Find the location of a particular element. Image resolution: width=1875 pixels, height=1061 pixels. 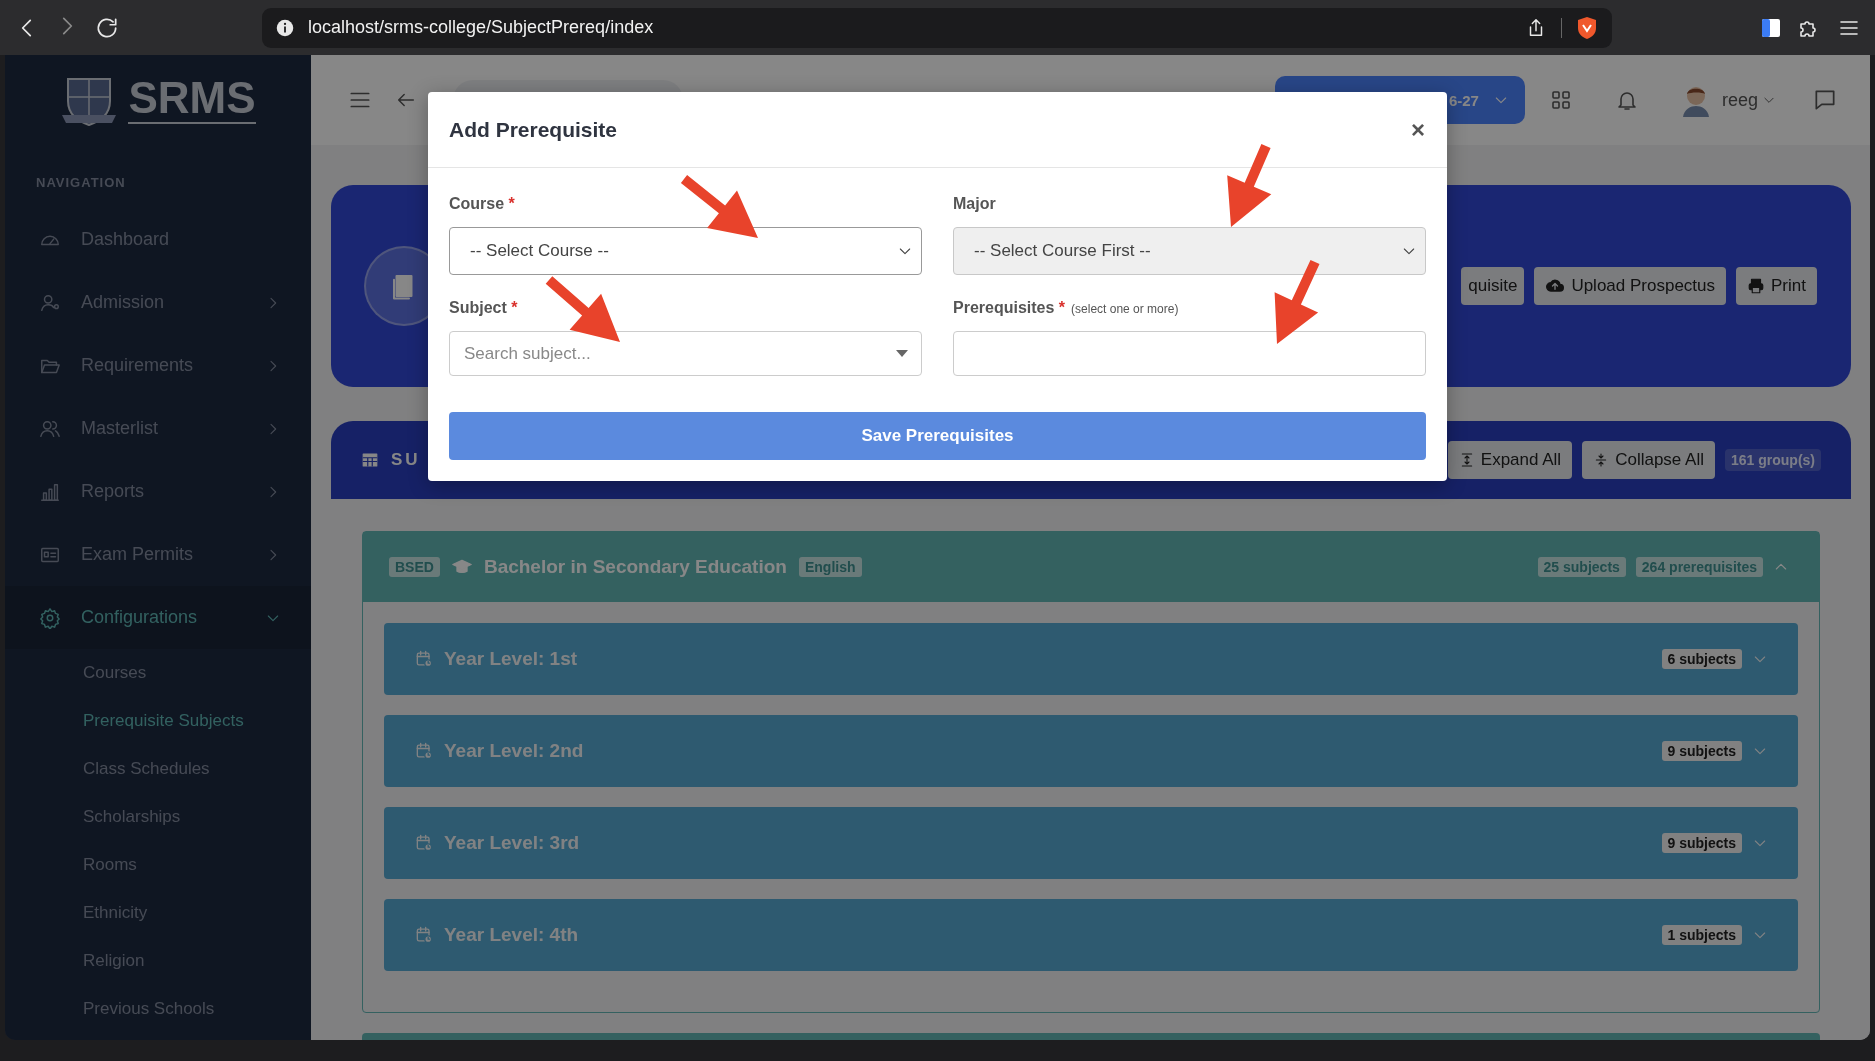

url-text: localhost/srms-college/SubjectPrereq/index is located at coordinates (481, 27).